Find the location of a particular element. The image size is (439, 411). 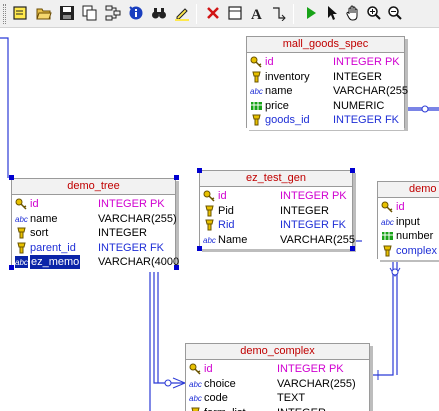

table-demo: demo id abc input number complex is located at coordinates (408, 220).